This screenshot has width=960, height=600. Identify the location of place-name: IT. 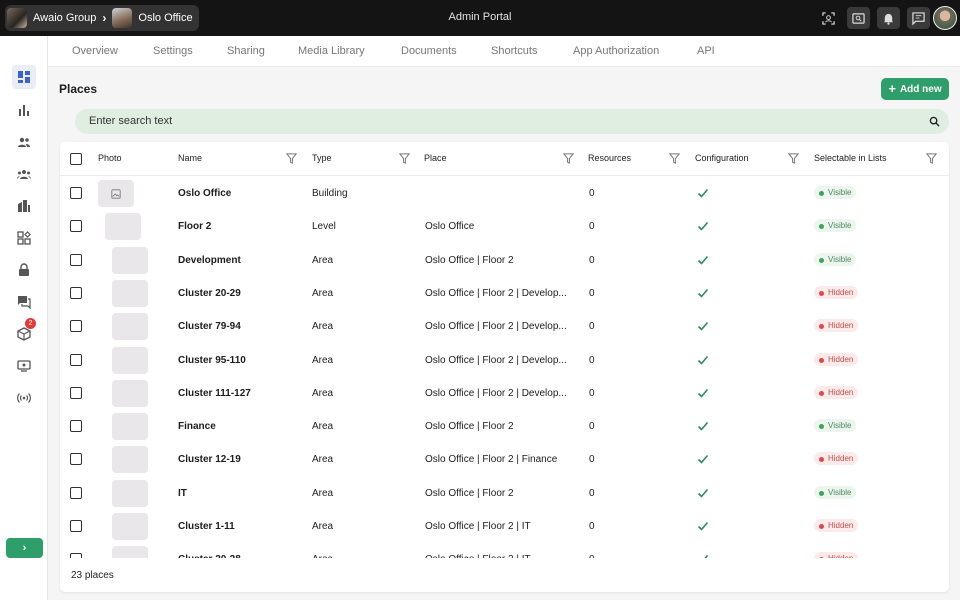
(182, 493).